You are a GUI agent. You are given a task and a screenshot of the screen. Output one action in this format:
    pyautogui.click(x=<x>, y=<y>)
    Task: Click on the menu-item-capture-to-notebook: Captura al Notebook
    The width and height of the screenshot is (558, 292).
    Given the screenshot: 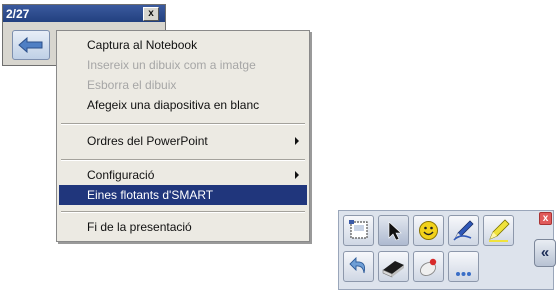 What is the action you would take?
    pyautogui.click(x=183, y=45)
    